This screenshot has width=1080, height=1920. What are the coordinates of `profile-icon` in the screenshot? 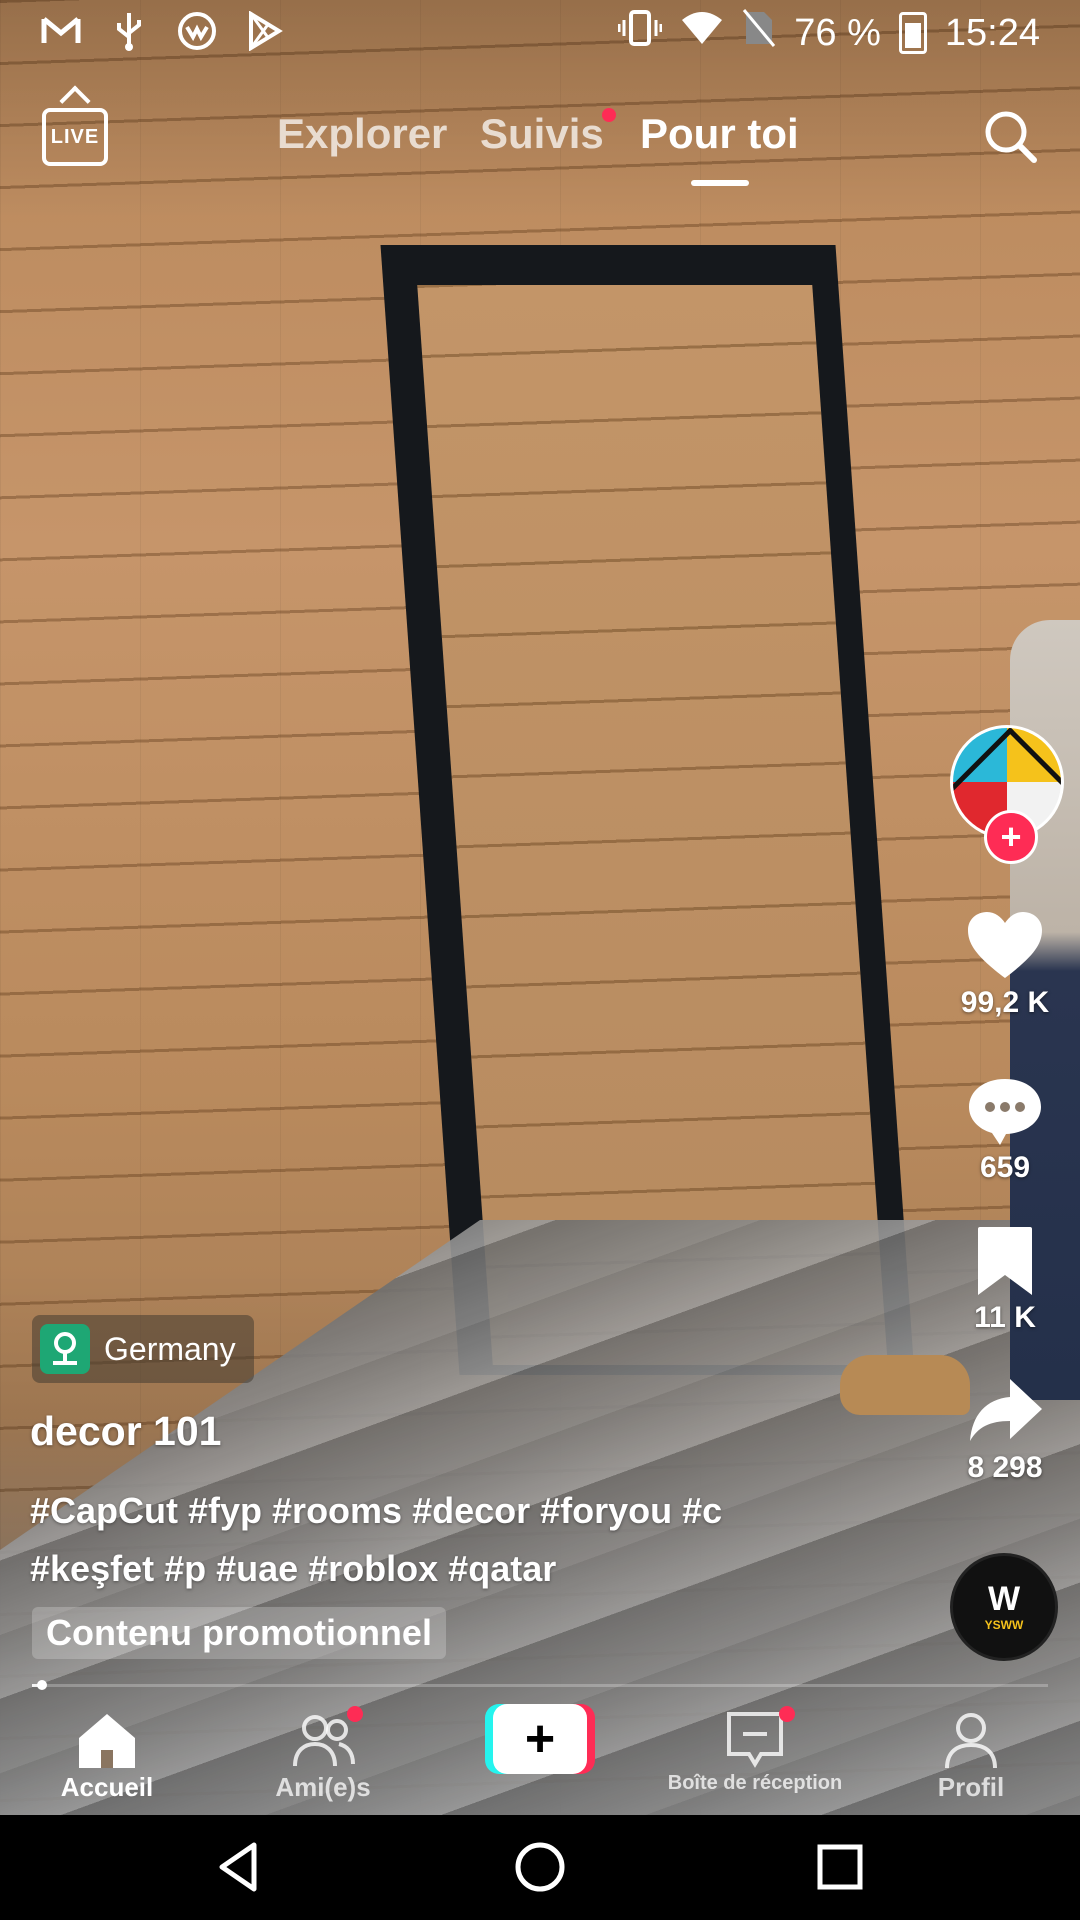 It's located at (971, 1740).